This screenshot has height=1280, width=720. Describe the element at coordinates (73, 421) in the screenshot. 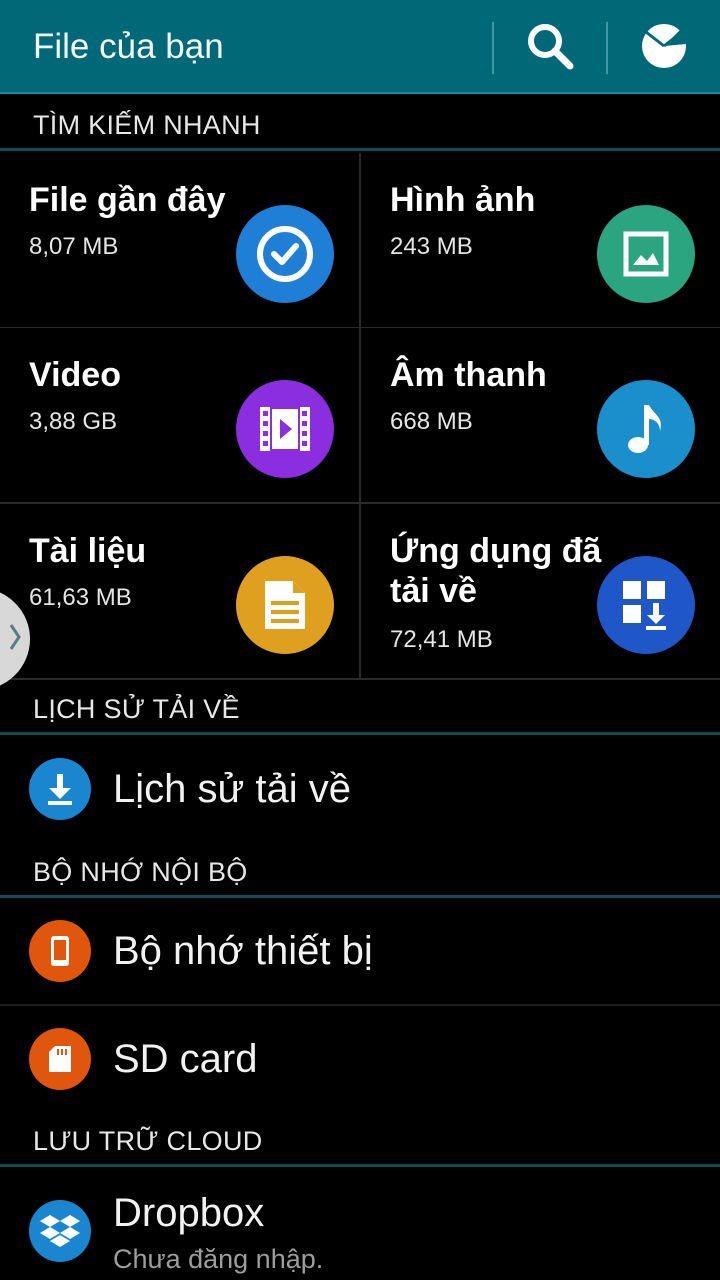

I see `tile-size: 3,88 GB` at that location.